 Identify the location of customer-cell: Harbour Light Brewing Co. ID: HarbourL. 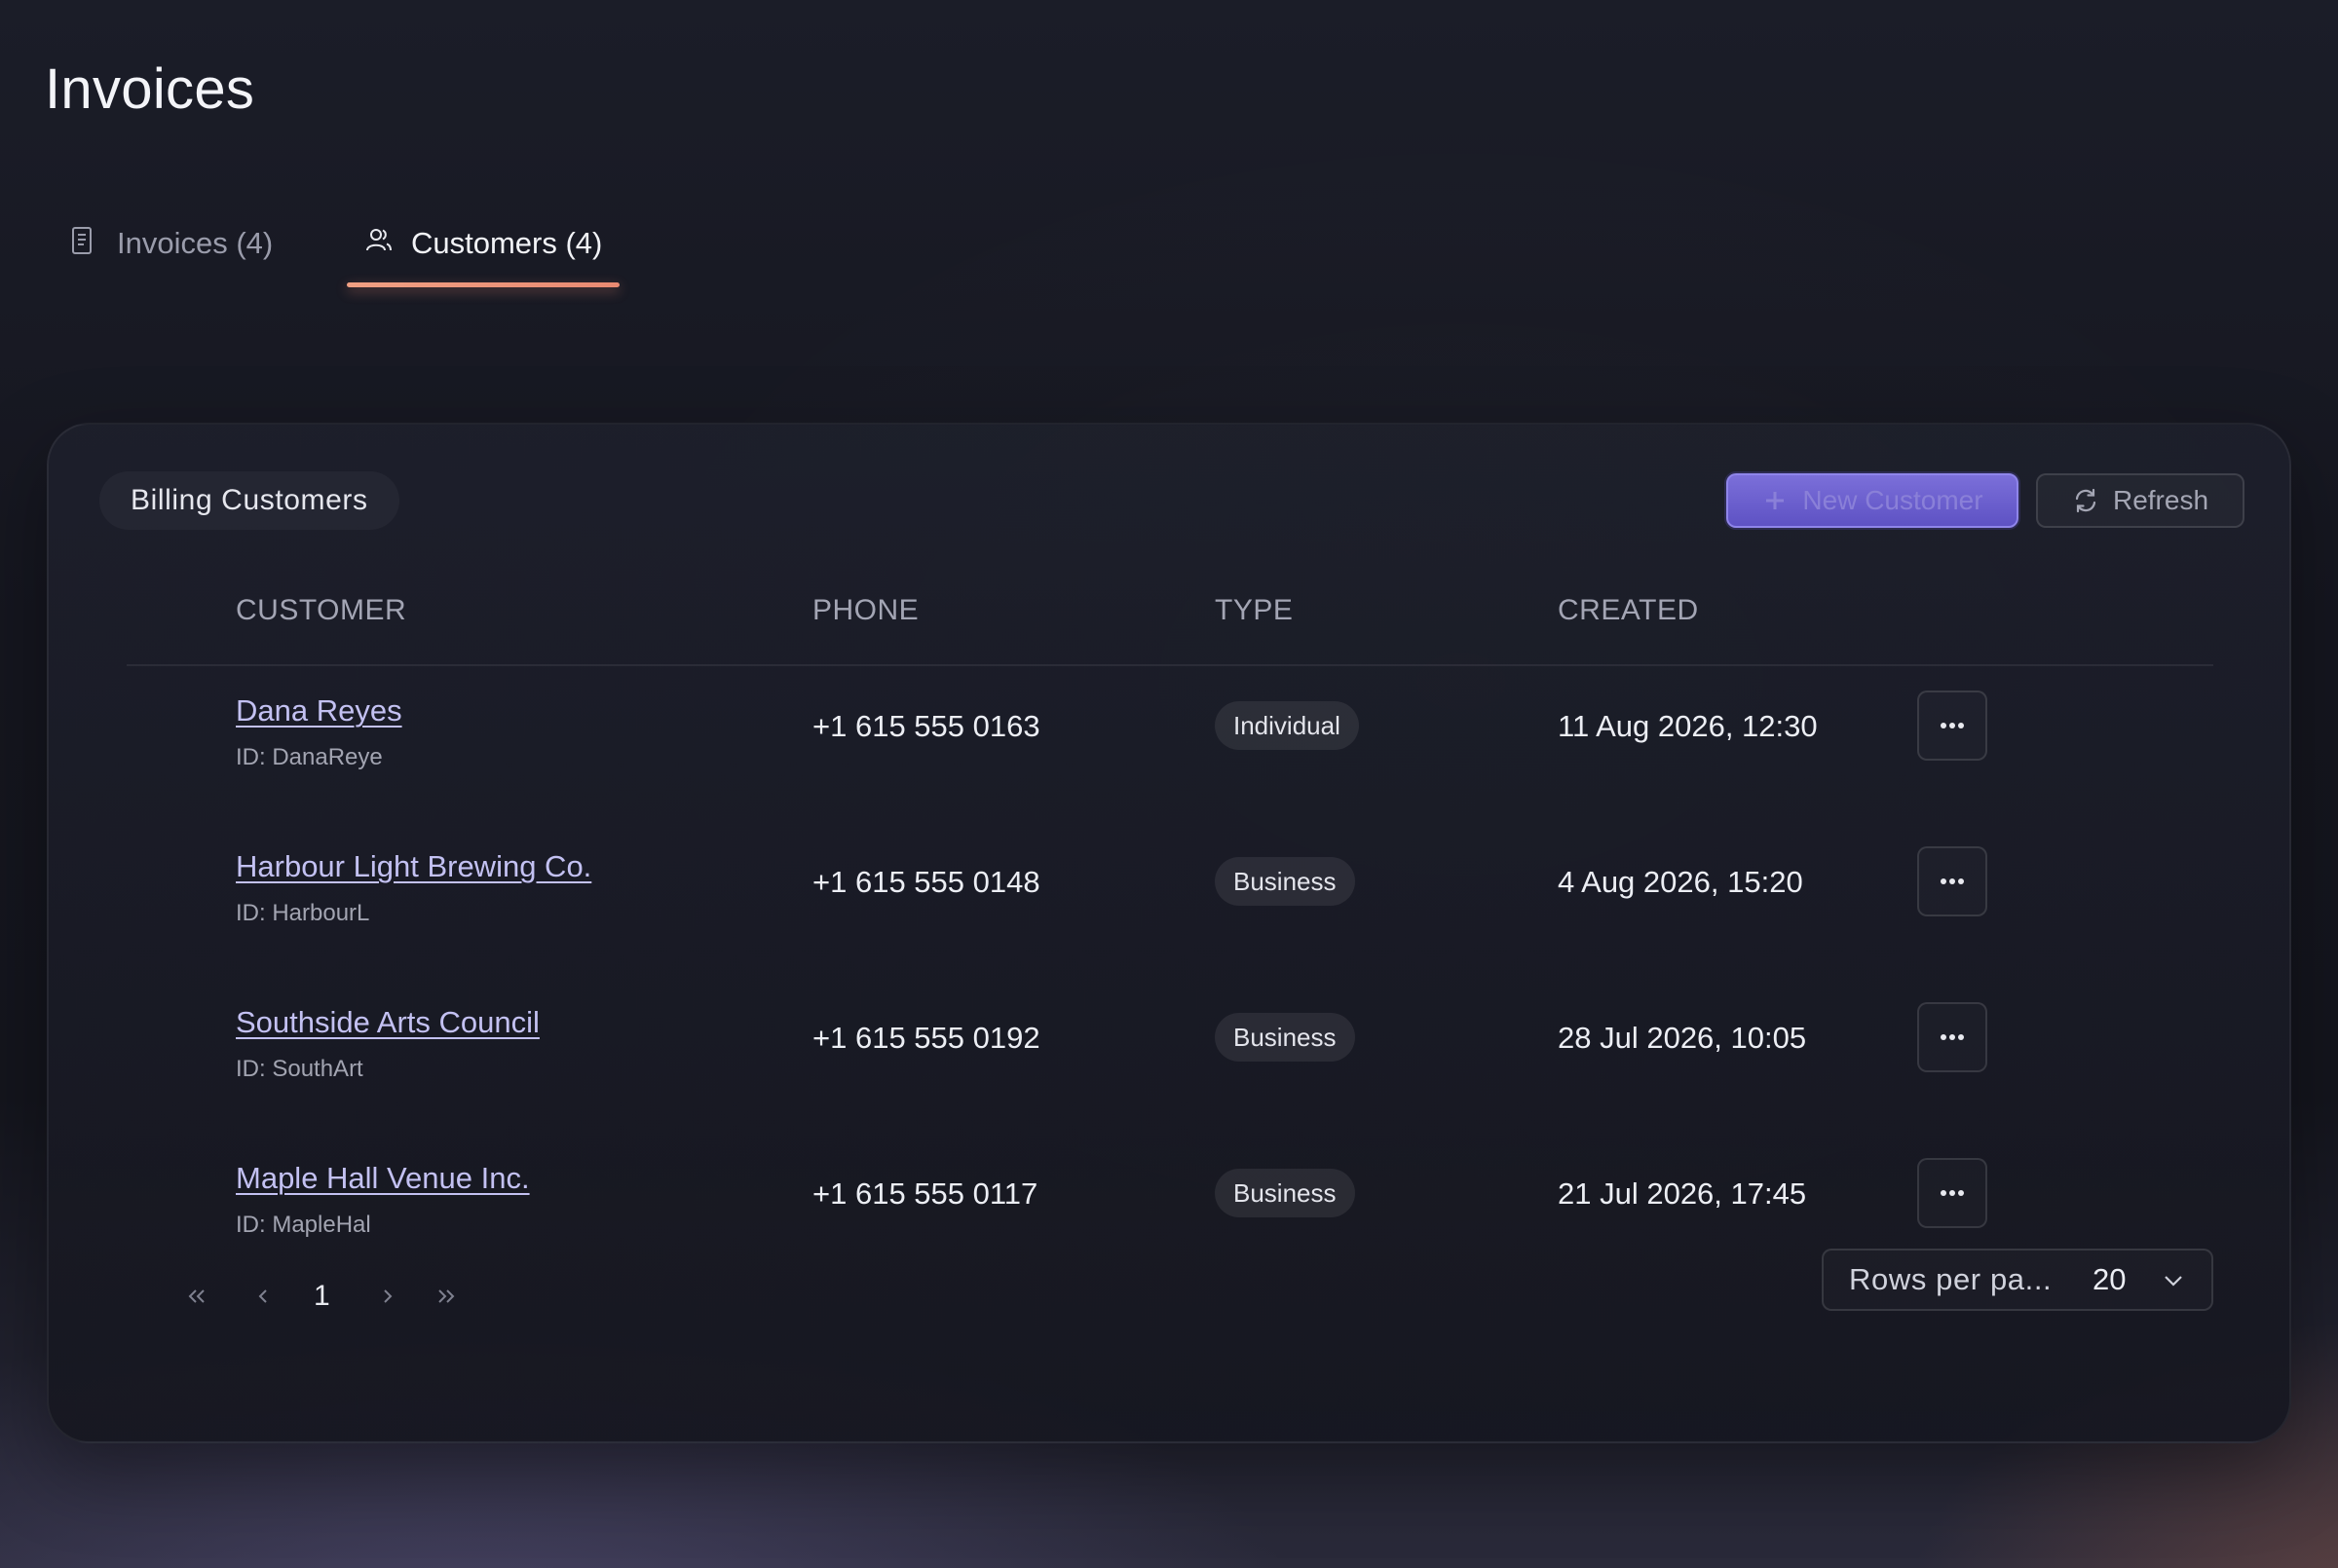
(413, 888).